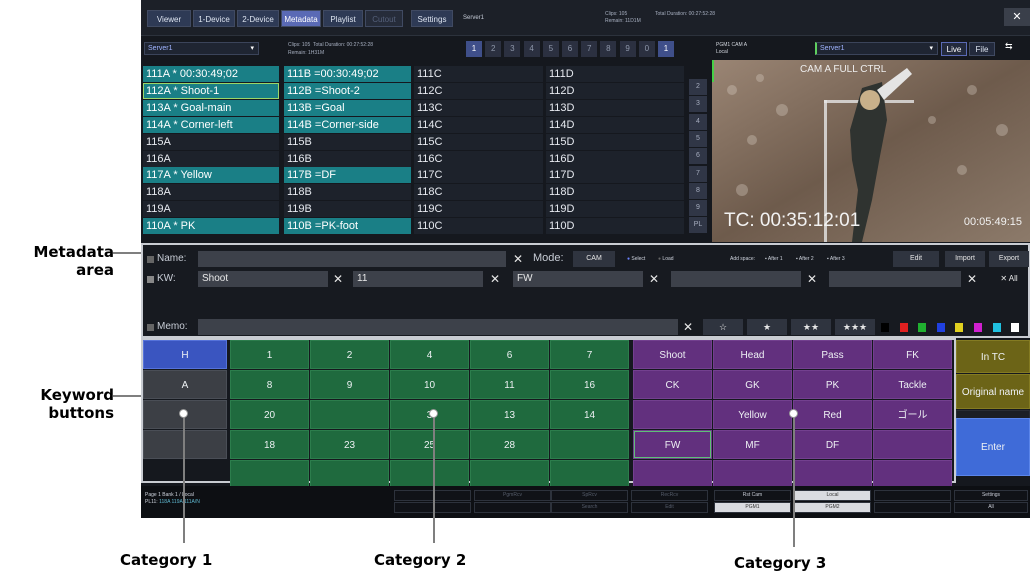 The height and width of the screenshot is (573, 1030). Describe the element at coordinates (589, 414) in the screenshot. I see `category2-button: 14` at that location.